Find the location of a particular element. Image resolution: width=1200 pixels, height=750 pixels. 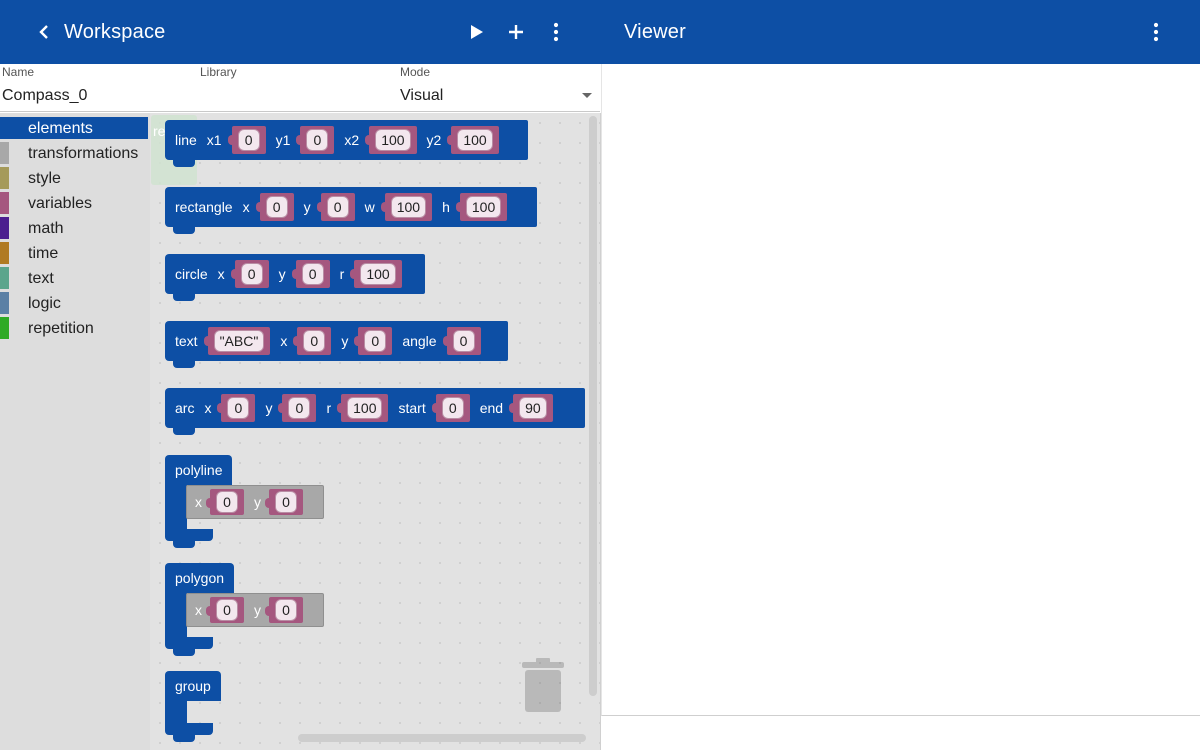

arc-block: arc x 0 y 0 r 100 start 0 end 90 is located at coordinates (375, 411).